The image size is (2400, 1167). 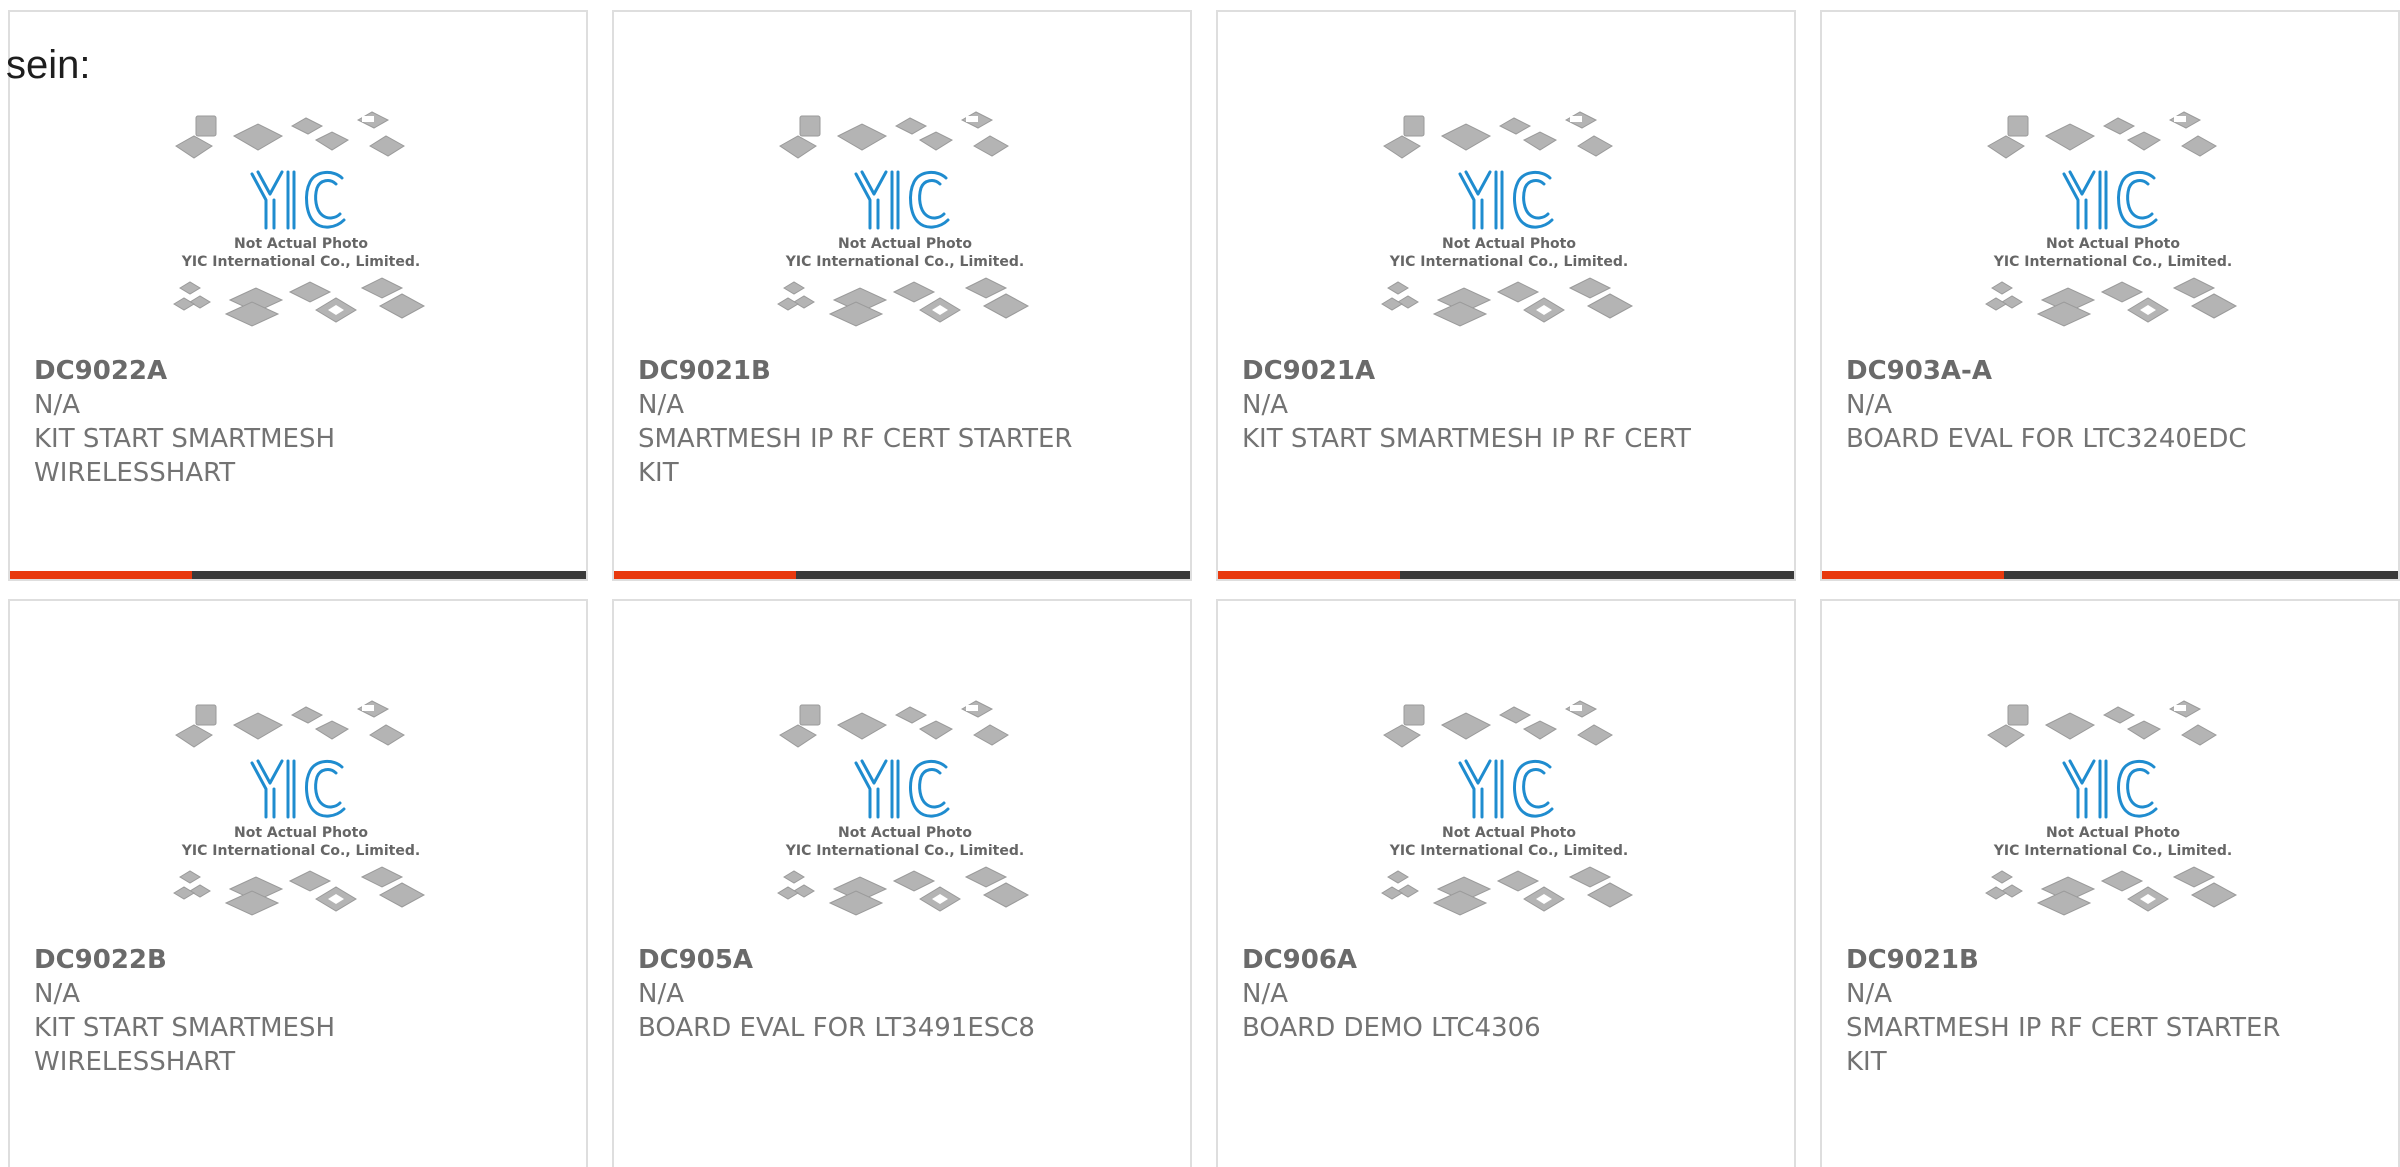 What do you see at coordinates (304, 371) in the screenshot?
I see `part-number: DC9022A` at bounding box center [304, 371].